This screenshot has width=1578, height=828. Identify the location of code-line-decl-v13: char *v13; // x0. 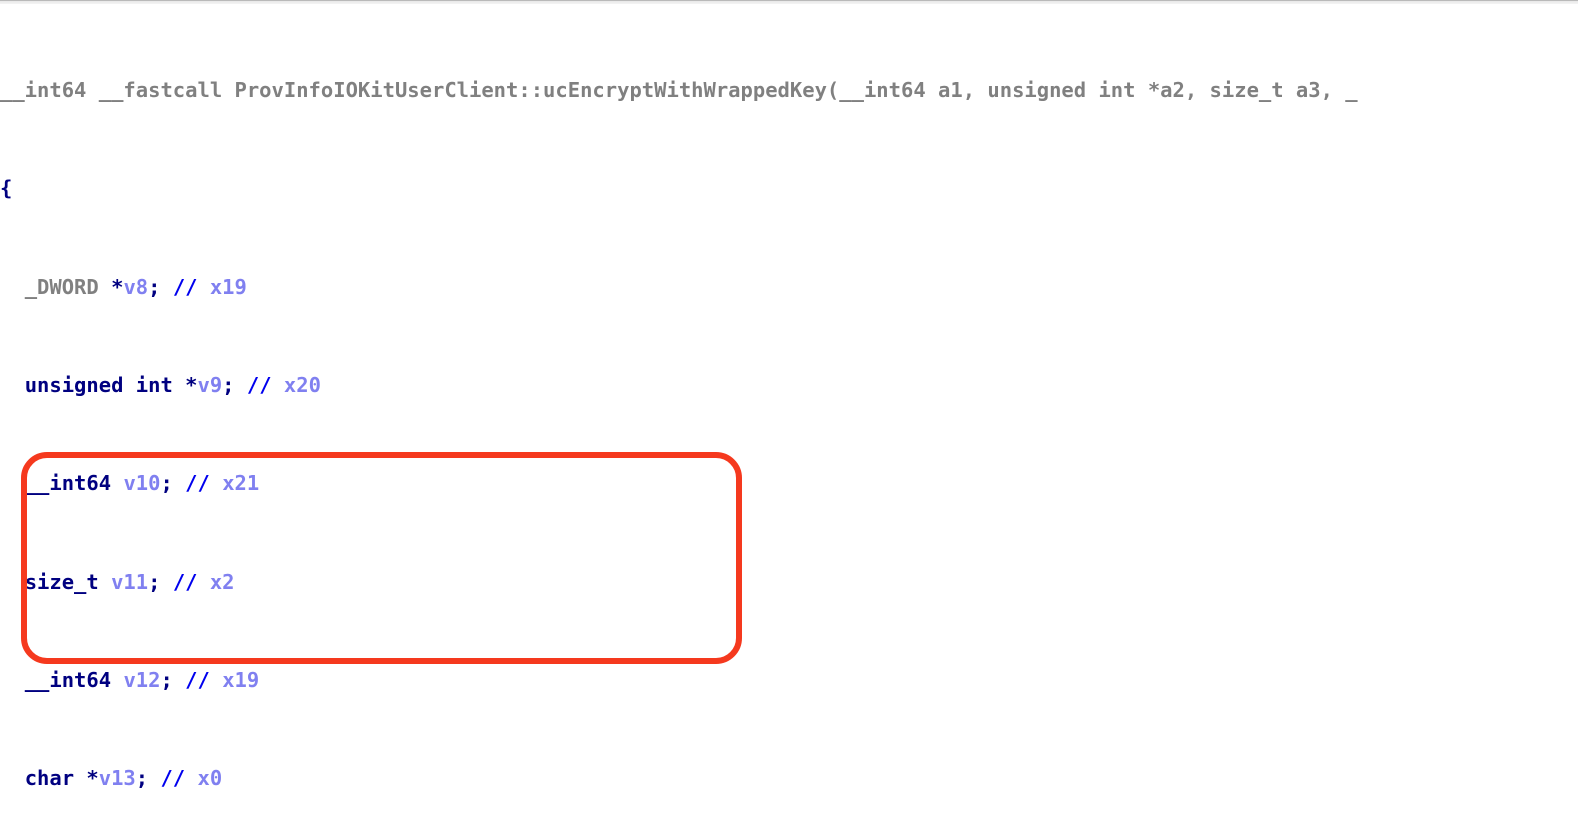
(789, 778).